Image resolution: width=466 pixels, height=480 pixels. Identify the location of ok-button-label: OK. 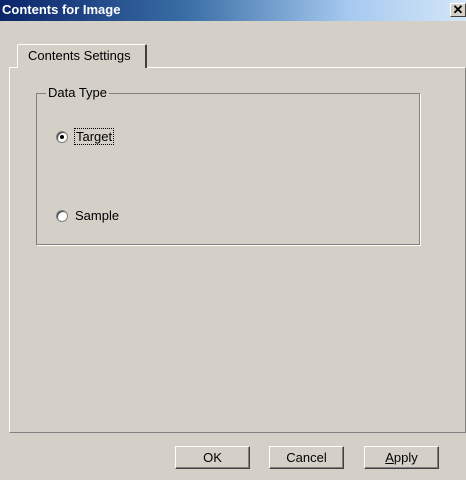
(212, 457).